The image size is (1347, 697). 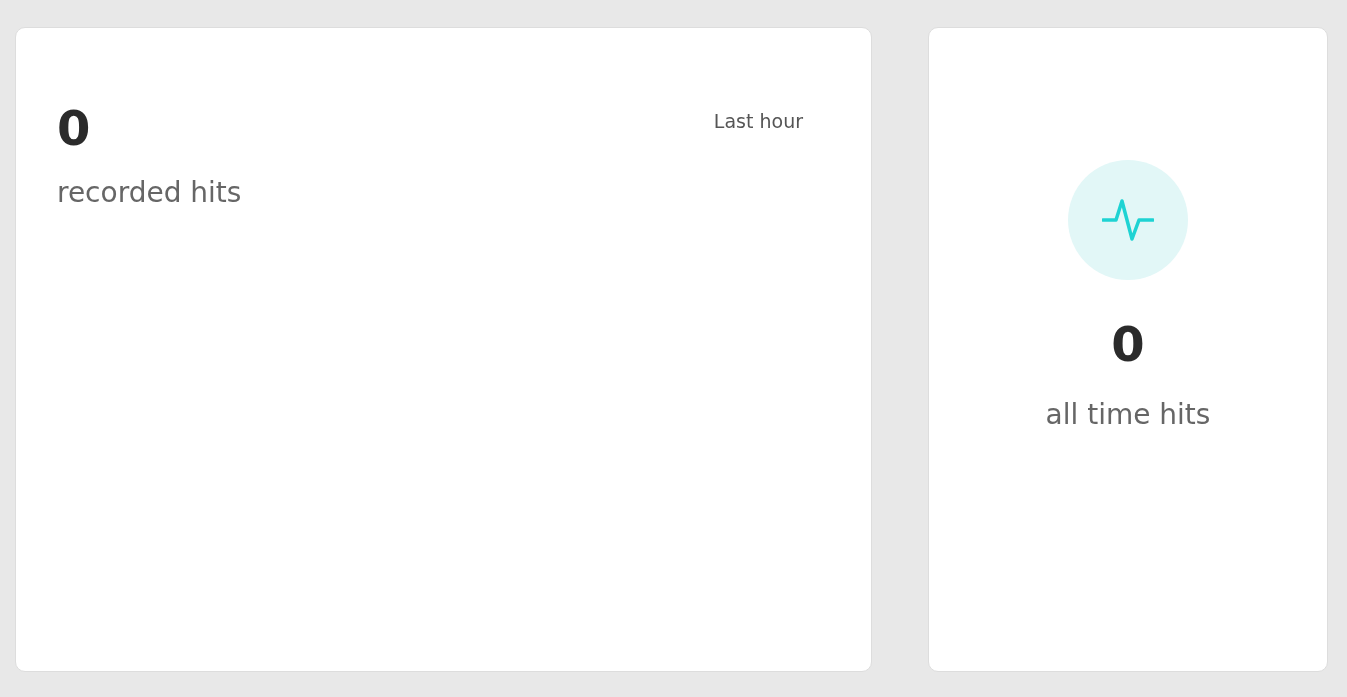 What do you see at coordinates (758, 121) in the screenshot?
I see `period-selector: Last hour` at bounding box center [758, 121].